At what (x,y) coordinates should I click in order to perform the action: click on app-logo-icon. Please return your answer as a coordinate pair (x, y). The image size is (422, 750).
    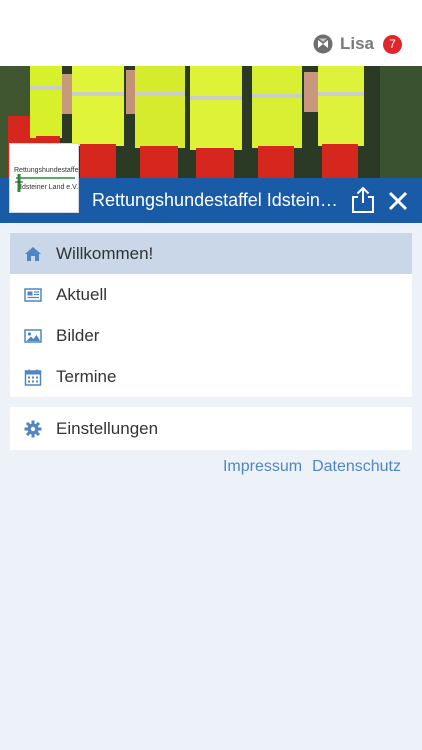
    Looking at the image, I should click on (323, 44).